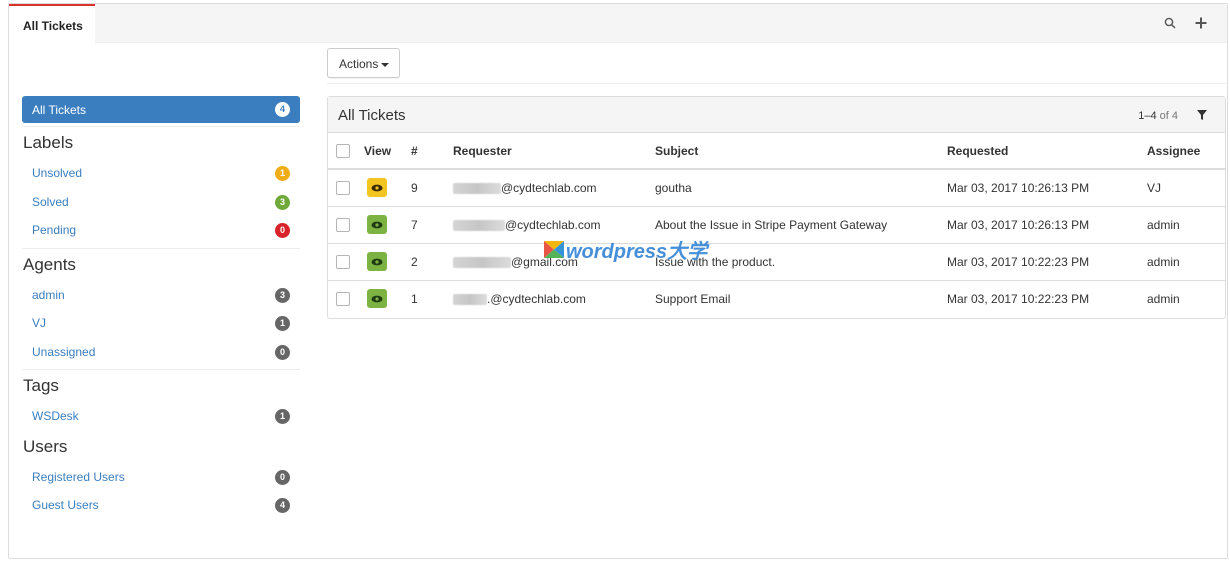  Describe the element at coordinates (776, 83) in the screenshot. I see `divider` at that location.